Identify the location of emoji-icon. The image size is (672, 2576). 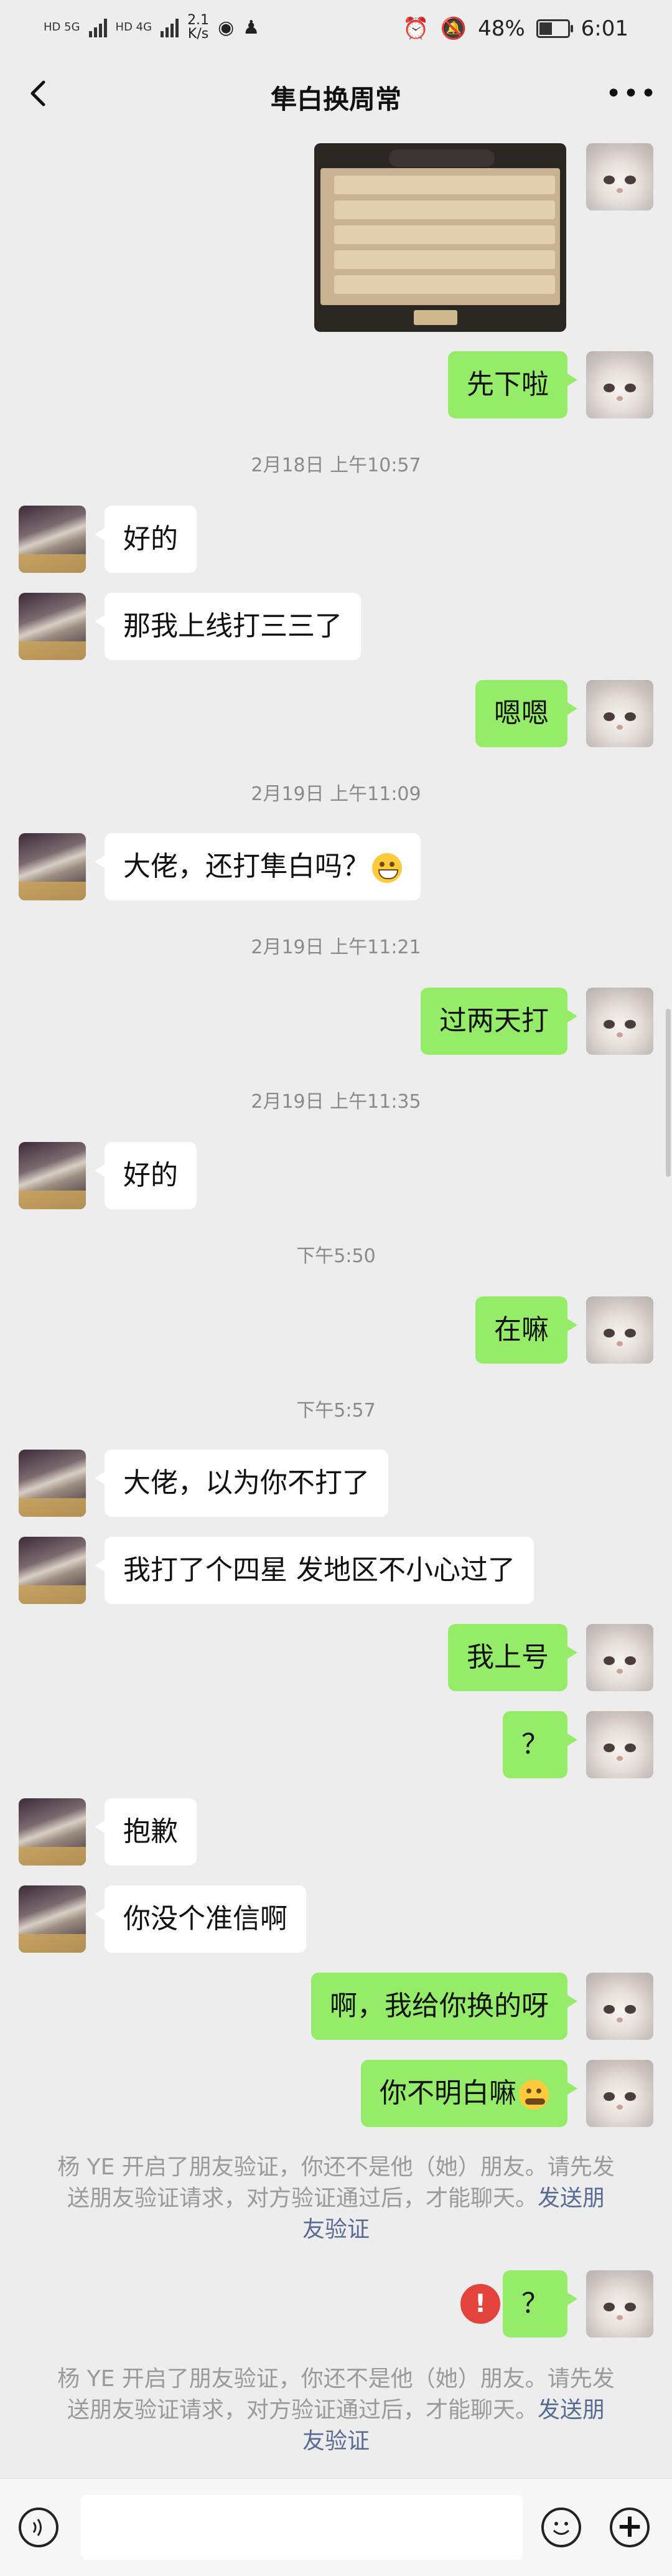
(561, 2527).